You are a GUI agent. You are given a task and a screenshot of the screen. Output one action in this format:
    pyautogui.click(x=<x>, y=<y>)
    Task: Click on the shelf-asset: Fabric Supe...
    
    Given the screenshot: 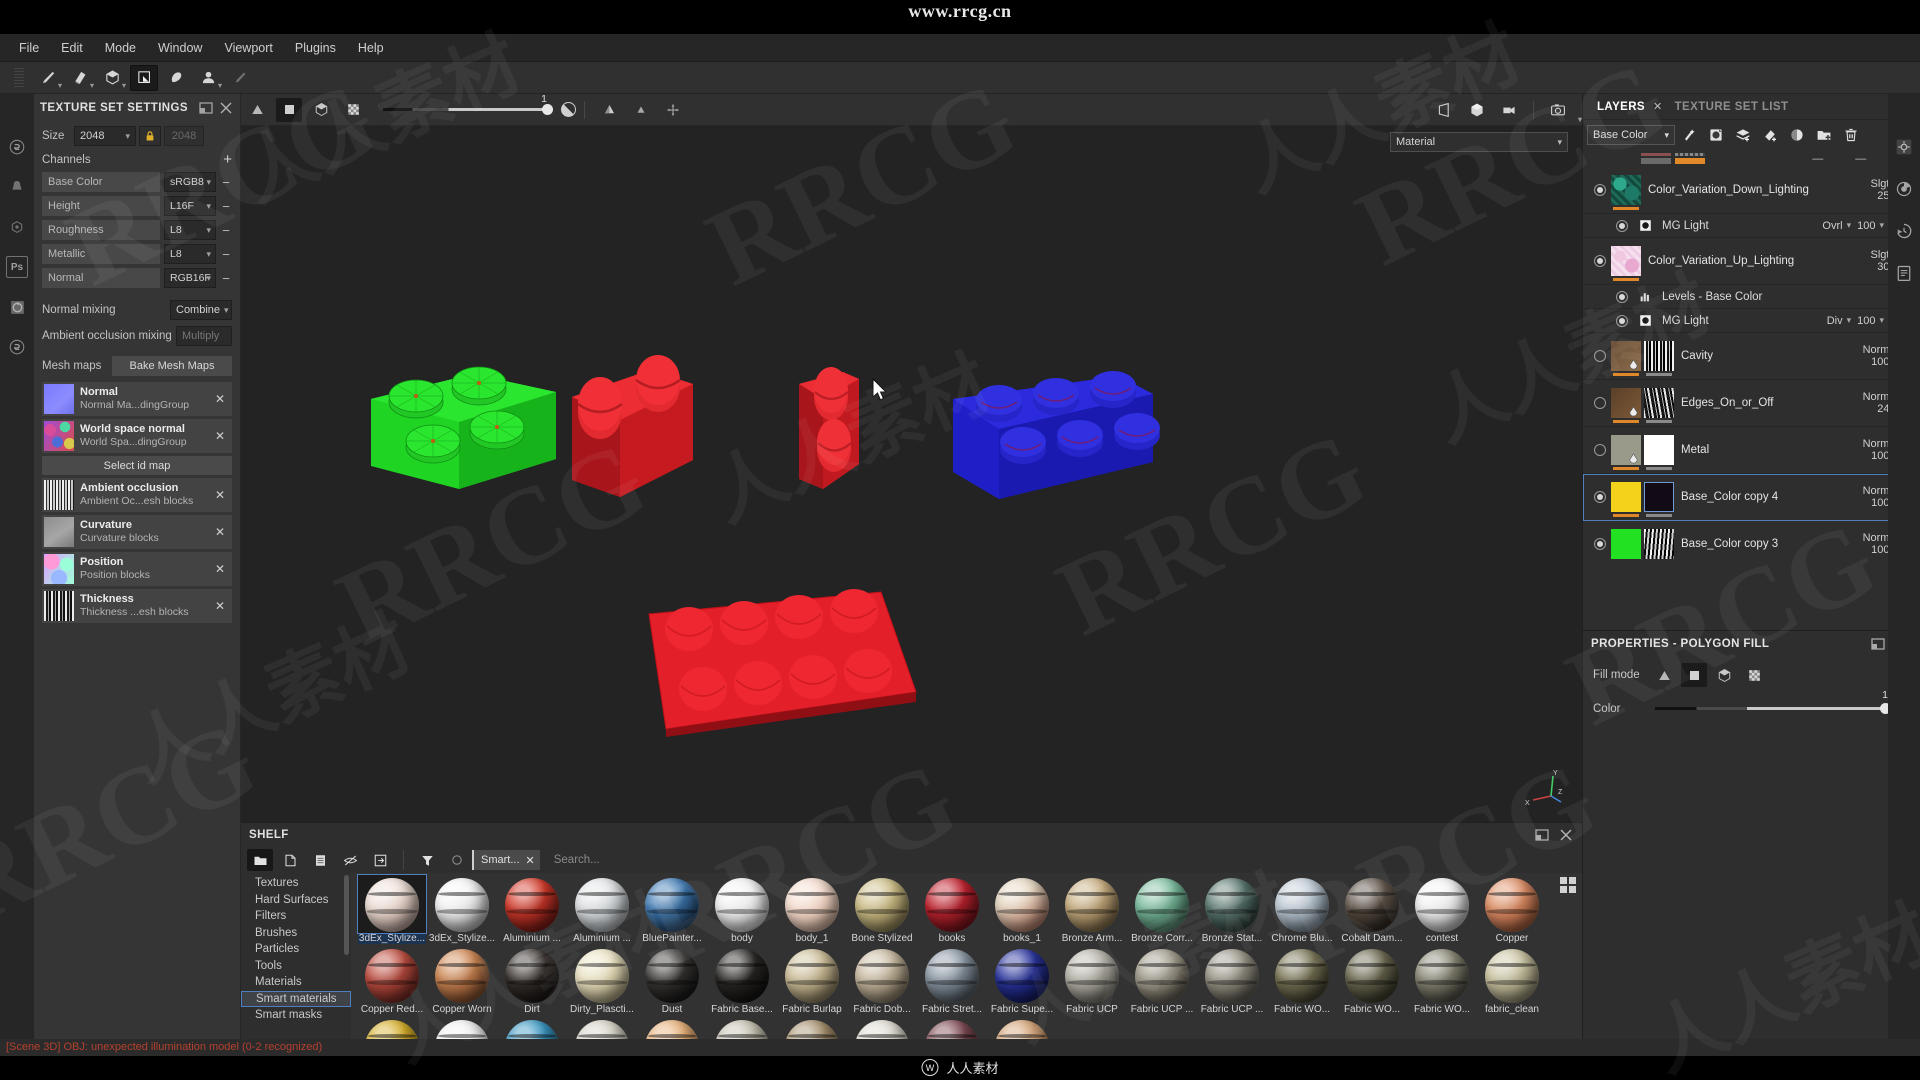 What is the action you would take?
    pyautogui.click(x=1022, y=980)
    